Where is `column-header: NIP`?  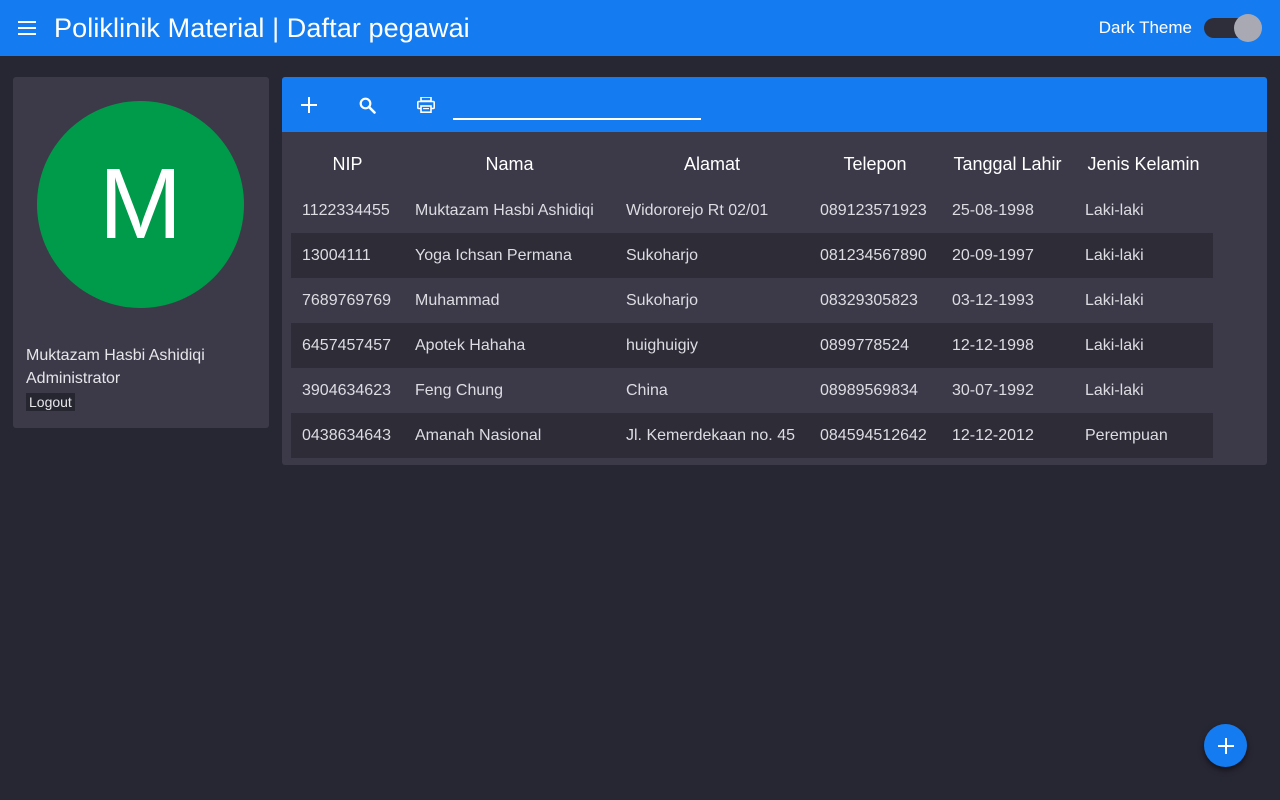
column-header: NIP is located at coordinates (347, 164).